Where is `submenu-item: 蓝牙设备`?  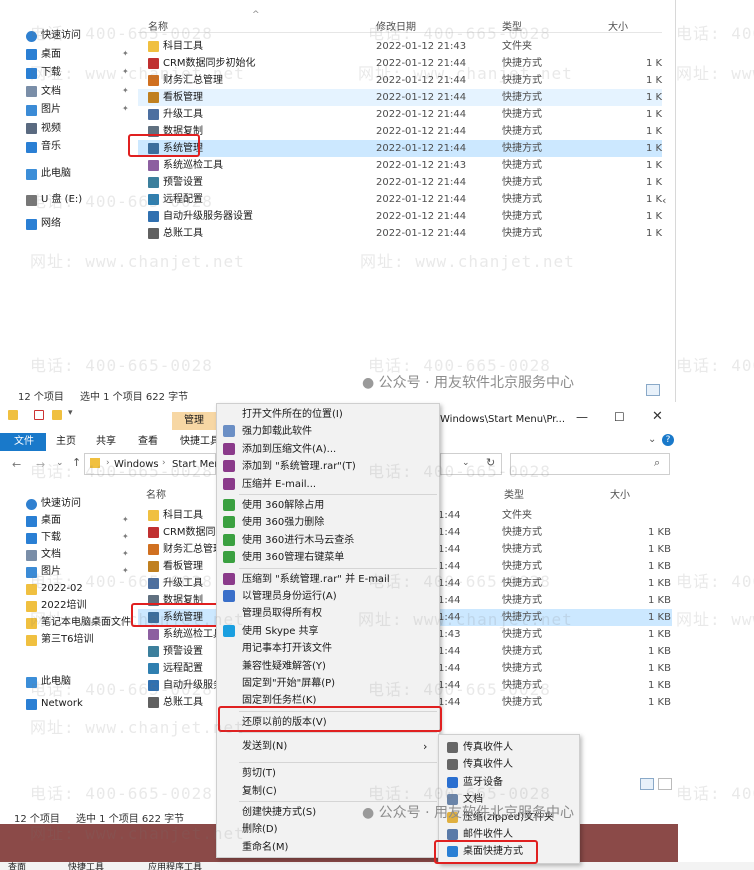
submenu-item: 蓝牙设备 is located at coordinates (509, 782).